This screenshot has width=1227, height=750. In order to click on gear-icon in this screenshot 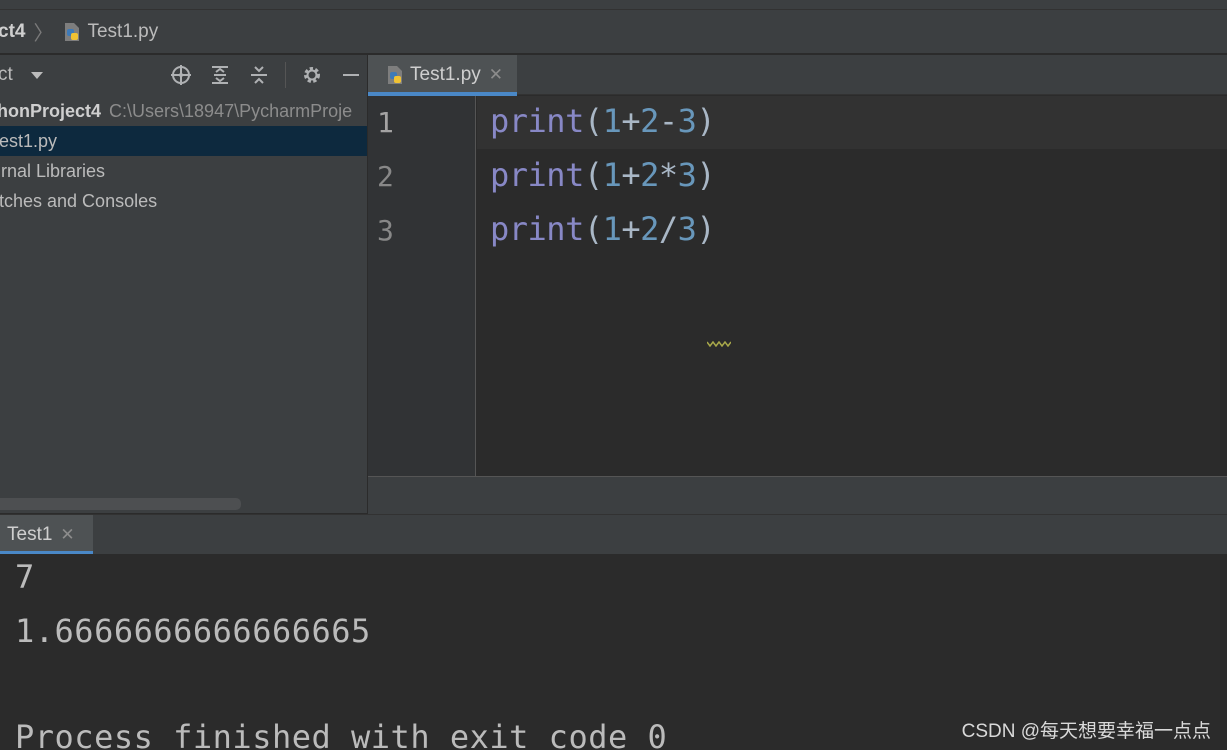, I will do `click(312, 75)`.